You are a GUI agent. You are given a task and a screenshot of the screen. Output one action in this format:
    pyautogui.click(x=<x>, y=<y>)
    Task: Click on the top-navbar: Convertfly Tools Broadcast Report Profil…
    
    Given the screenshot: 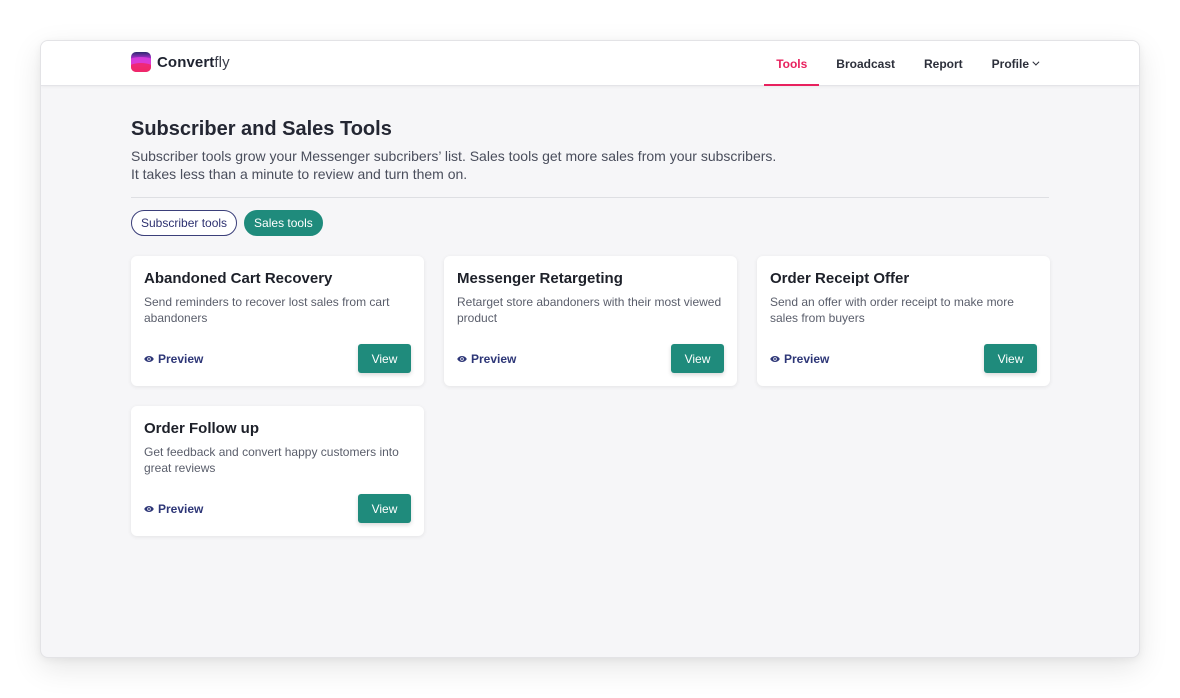 What is the action you would take?
    pyautogui.click(x=590, y=63)
    